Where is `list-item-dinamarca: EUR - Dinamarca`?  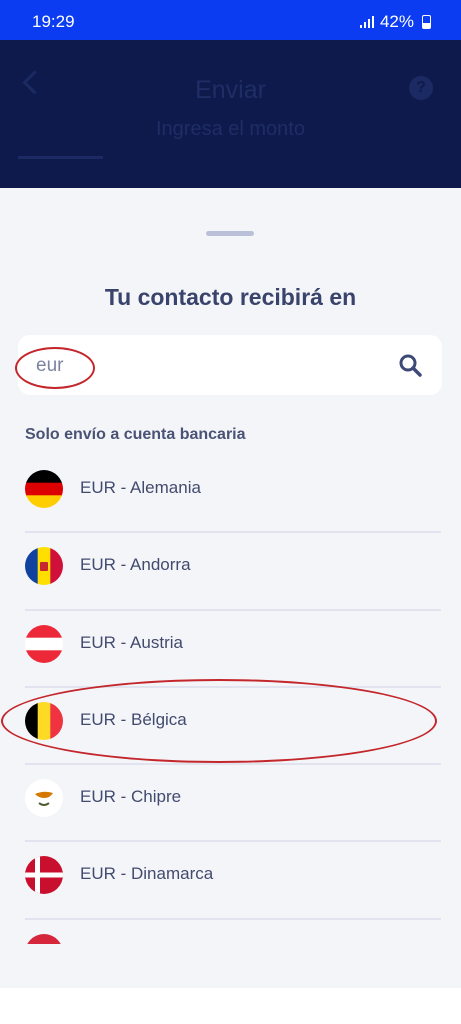
list-item-dinamarca: EUR - Dinamarca is located at coordinates (230, 881).